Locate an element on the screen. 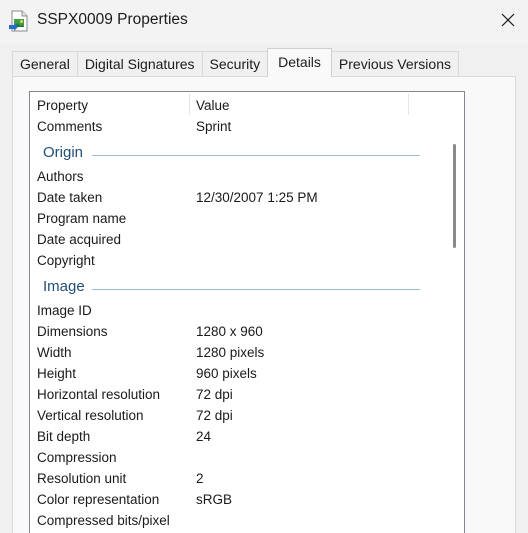 The width and height of the screenshot is (528, 533). property-value: 1280 pixels is located at coordinates (230, 352).